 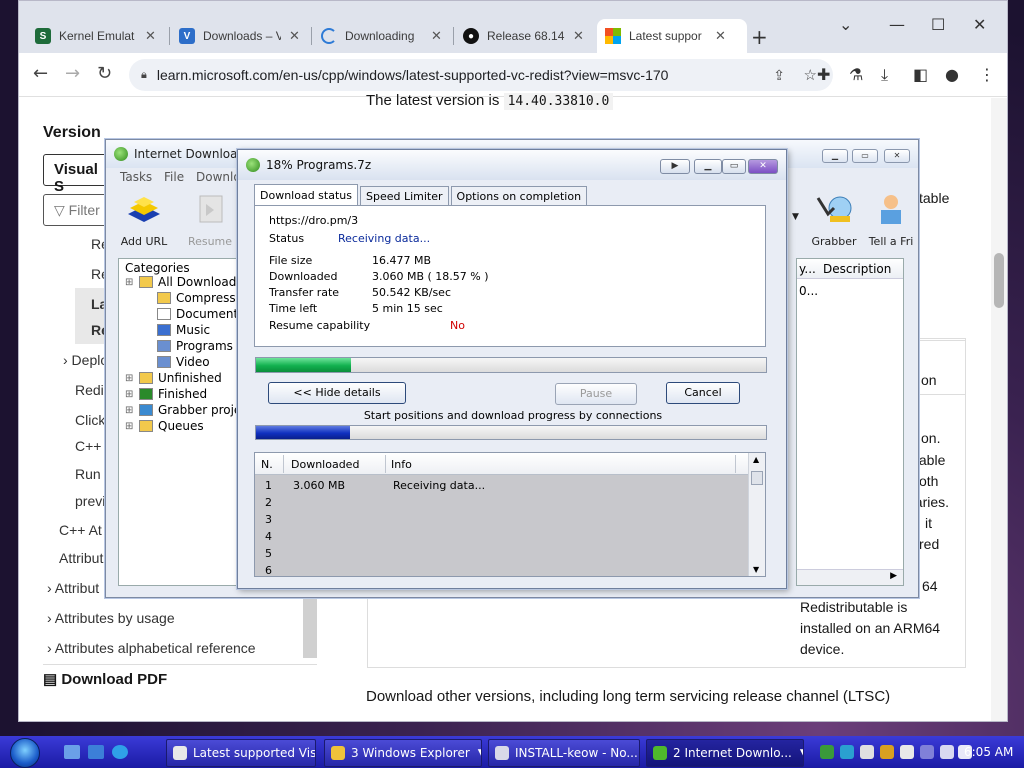 What do you see at coordinates (847, 752) in the screenshot?
I see `network-tray-icon` at bounding box center [847, 752].